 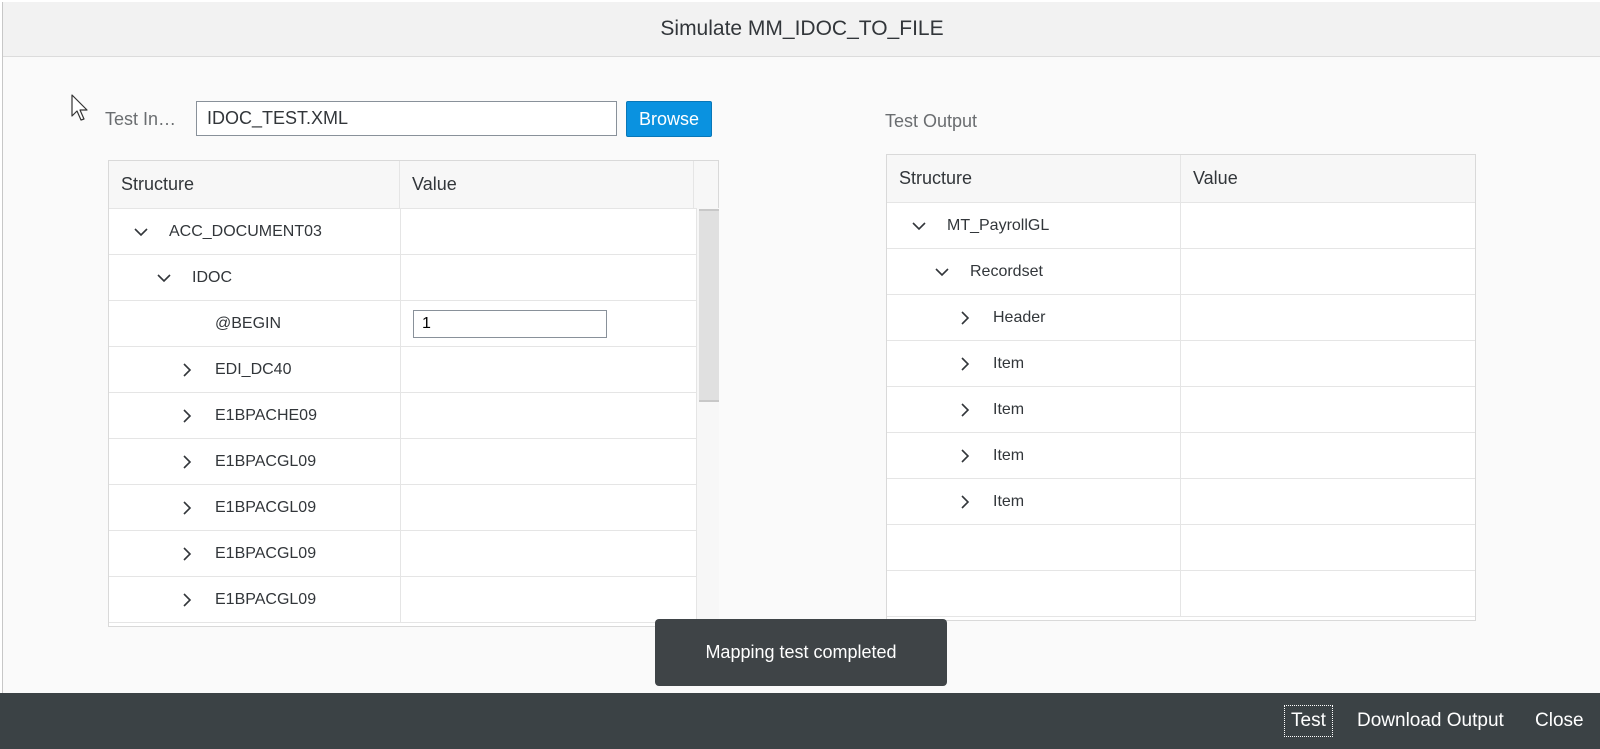 I want to click on dialog-footer: Test Download Output Close, so click(x=800, y=721).